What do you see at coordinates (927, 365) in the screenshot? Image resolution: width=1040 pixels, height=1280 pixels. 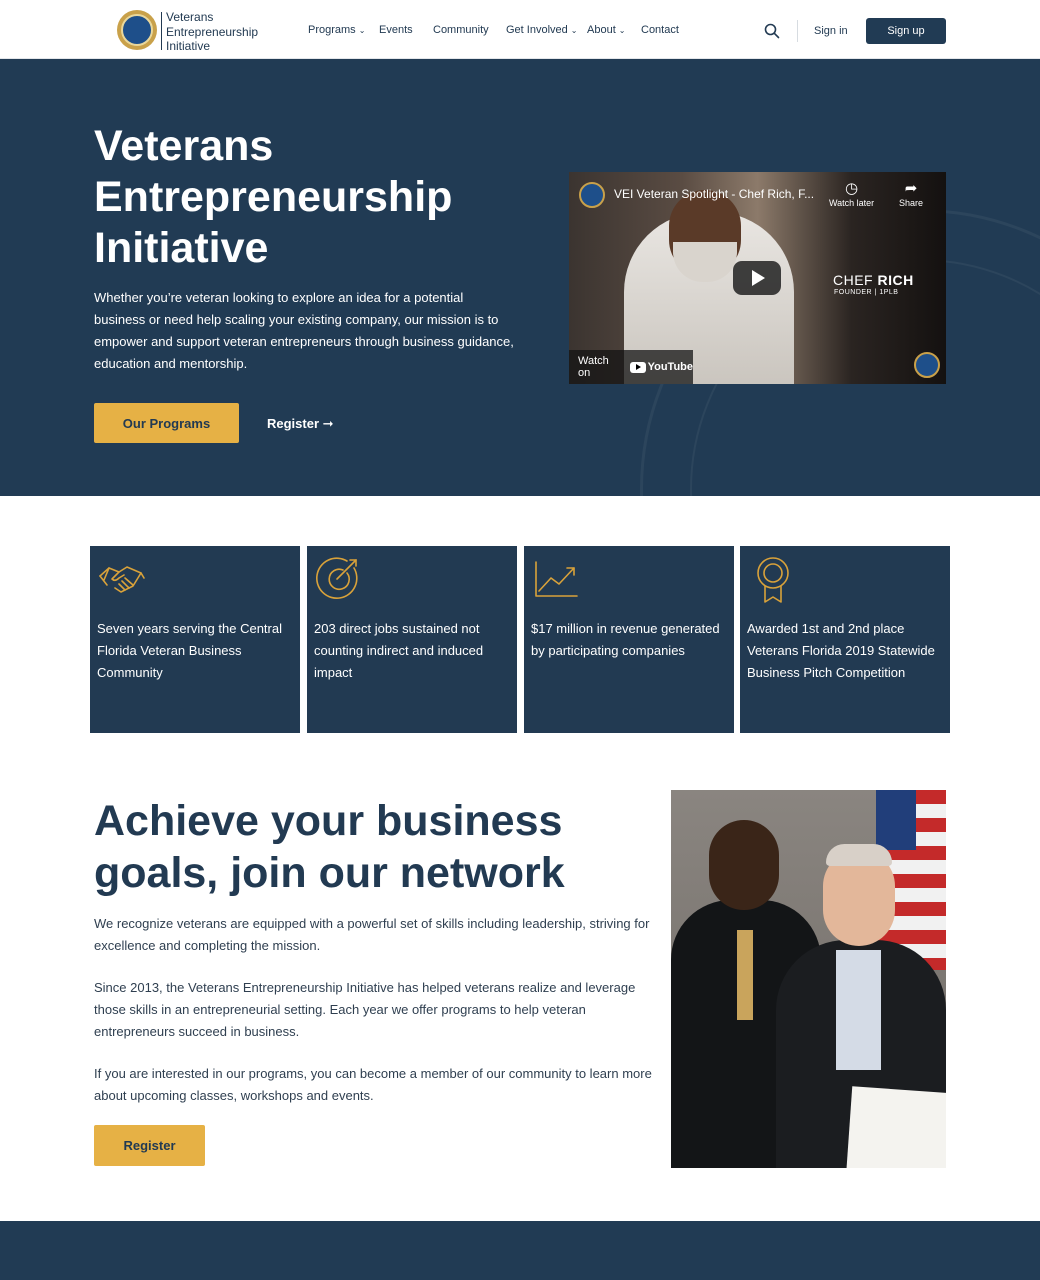 I see `channel-watermark-icon` at bounding box center [927, 365].